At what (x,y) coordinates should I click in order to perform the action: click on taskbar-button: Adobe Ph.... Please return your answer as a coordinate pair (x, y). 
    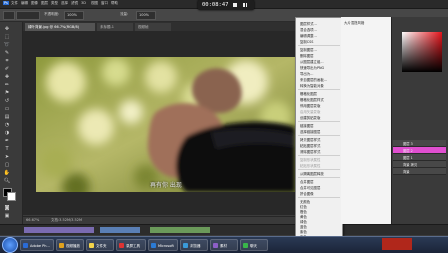
    Looking at the image, I should click on (37, 245).